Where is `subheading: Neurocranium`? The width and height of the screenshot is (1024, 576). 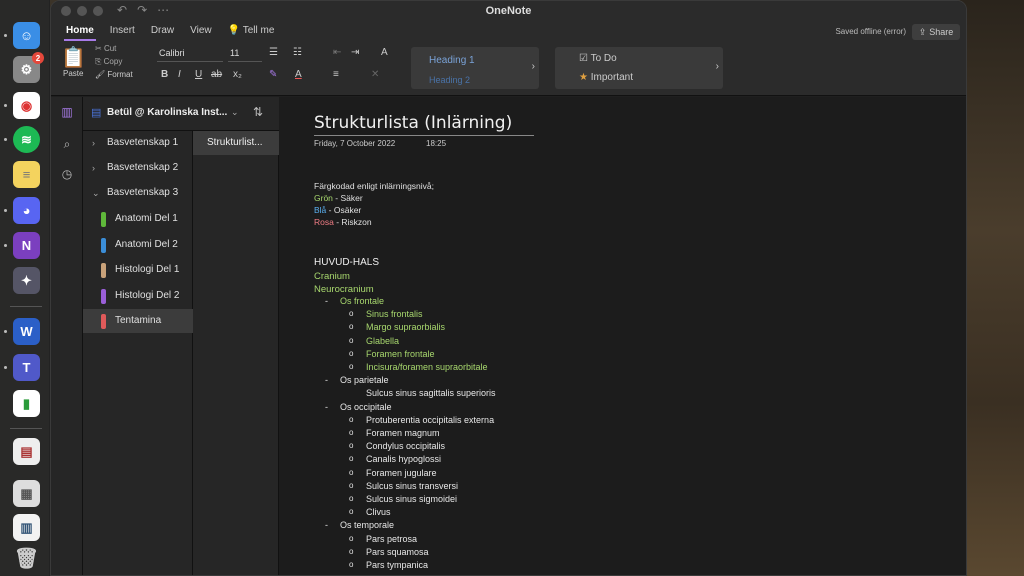
subheading: Neurocranium is located at coordinates (344, 289).